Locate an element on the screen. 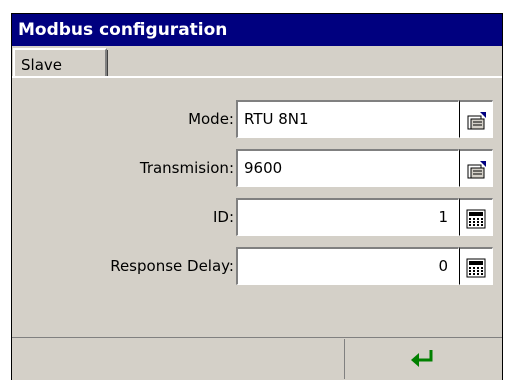  window-title: Modbus configuration is located at coordinates (257, 30).